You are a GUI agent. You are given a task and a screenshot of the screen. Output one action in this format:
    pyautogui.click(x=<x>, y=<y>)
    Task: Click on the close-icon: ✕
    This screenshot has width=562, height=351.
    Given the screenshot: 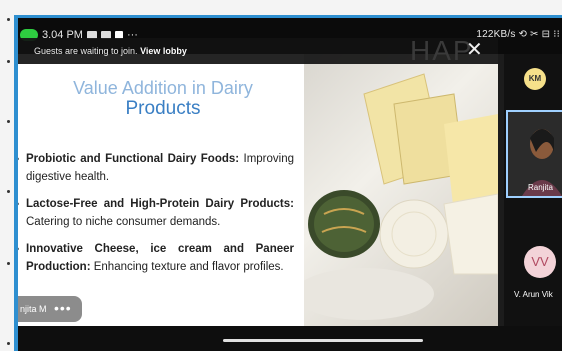 What is the action you would take?
    pyautogui.click(x=474, y=50)
    